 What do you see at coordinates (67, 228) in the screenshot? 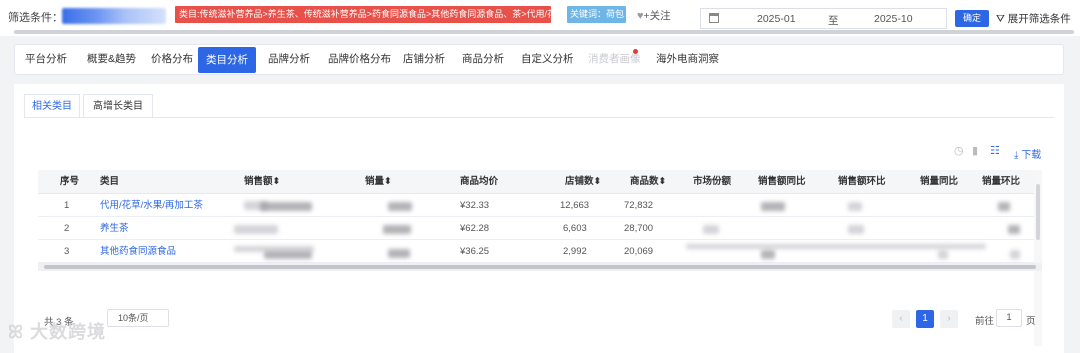
I see `row-index: 2` at bounding box center [67, 228].